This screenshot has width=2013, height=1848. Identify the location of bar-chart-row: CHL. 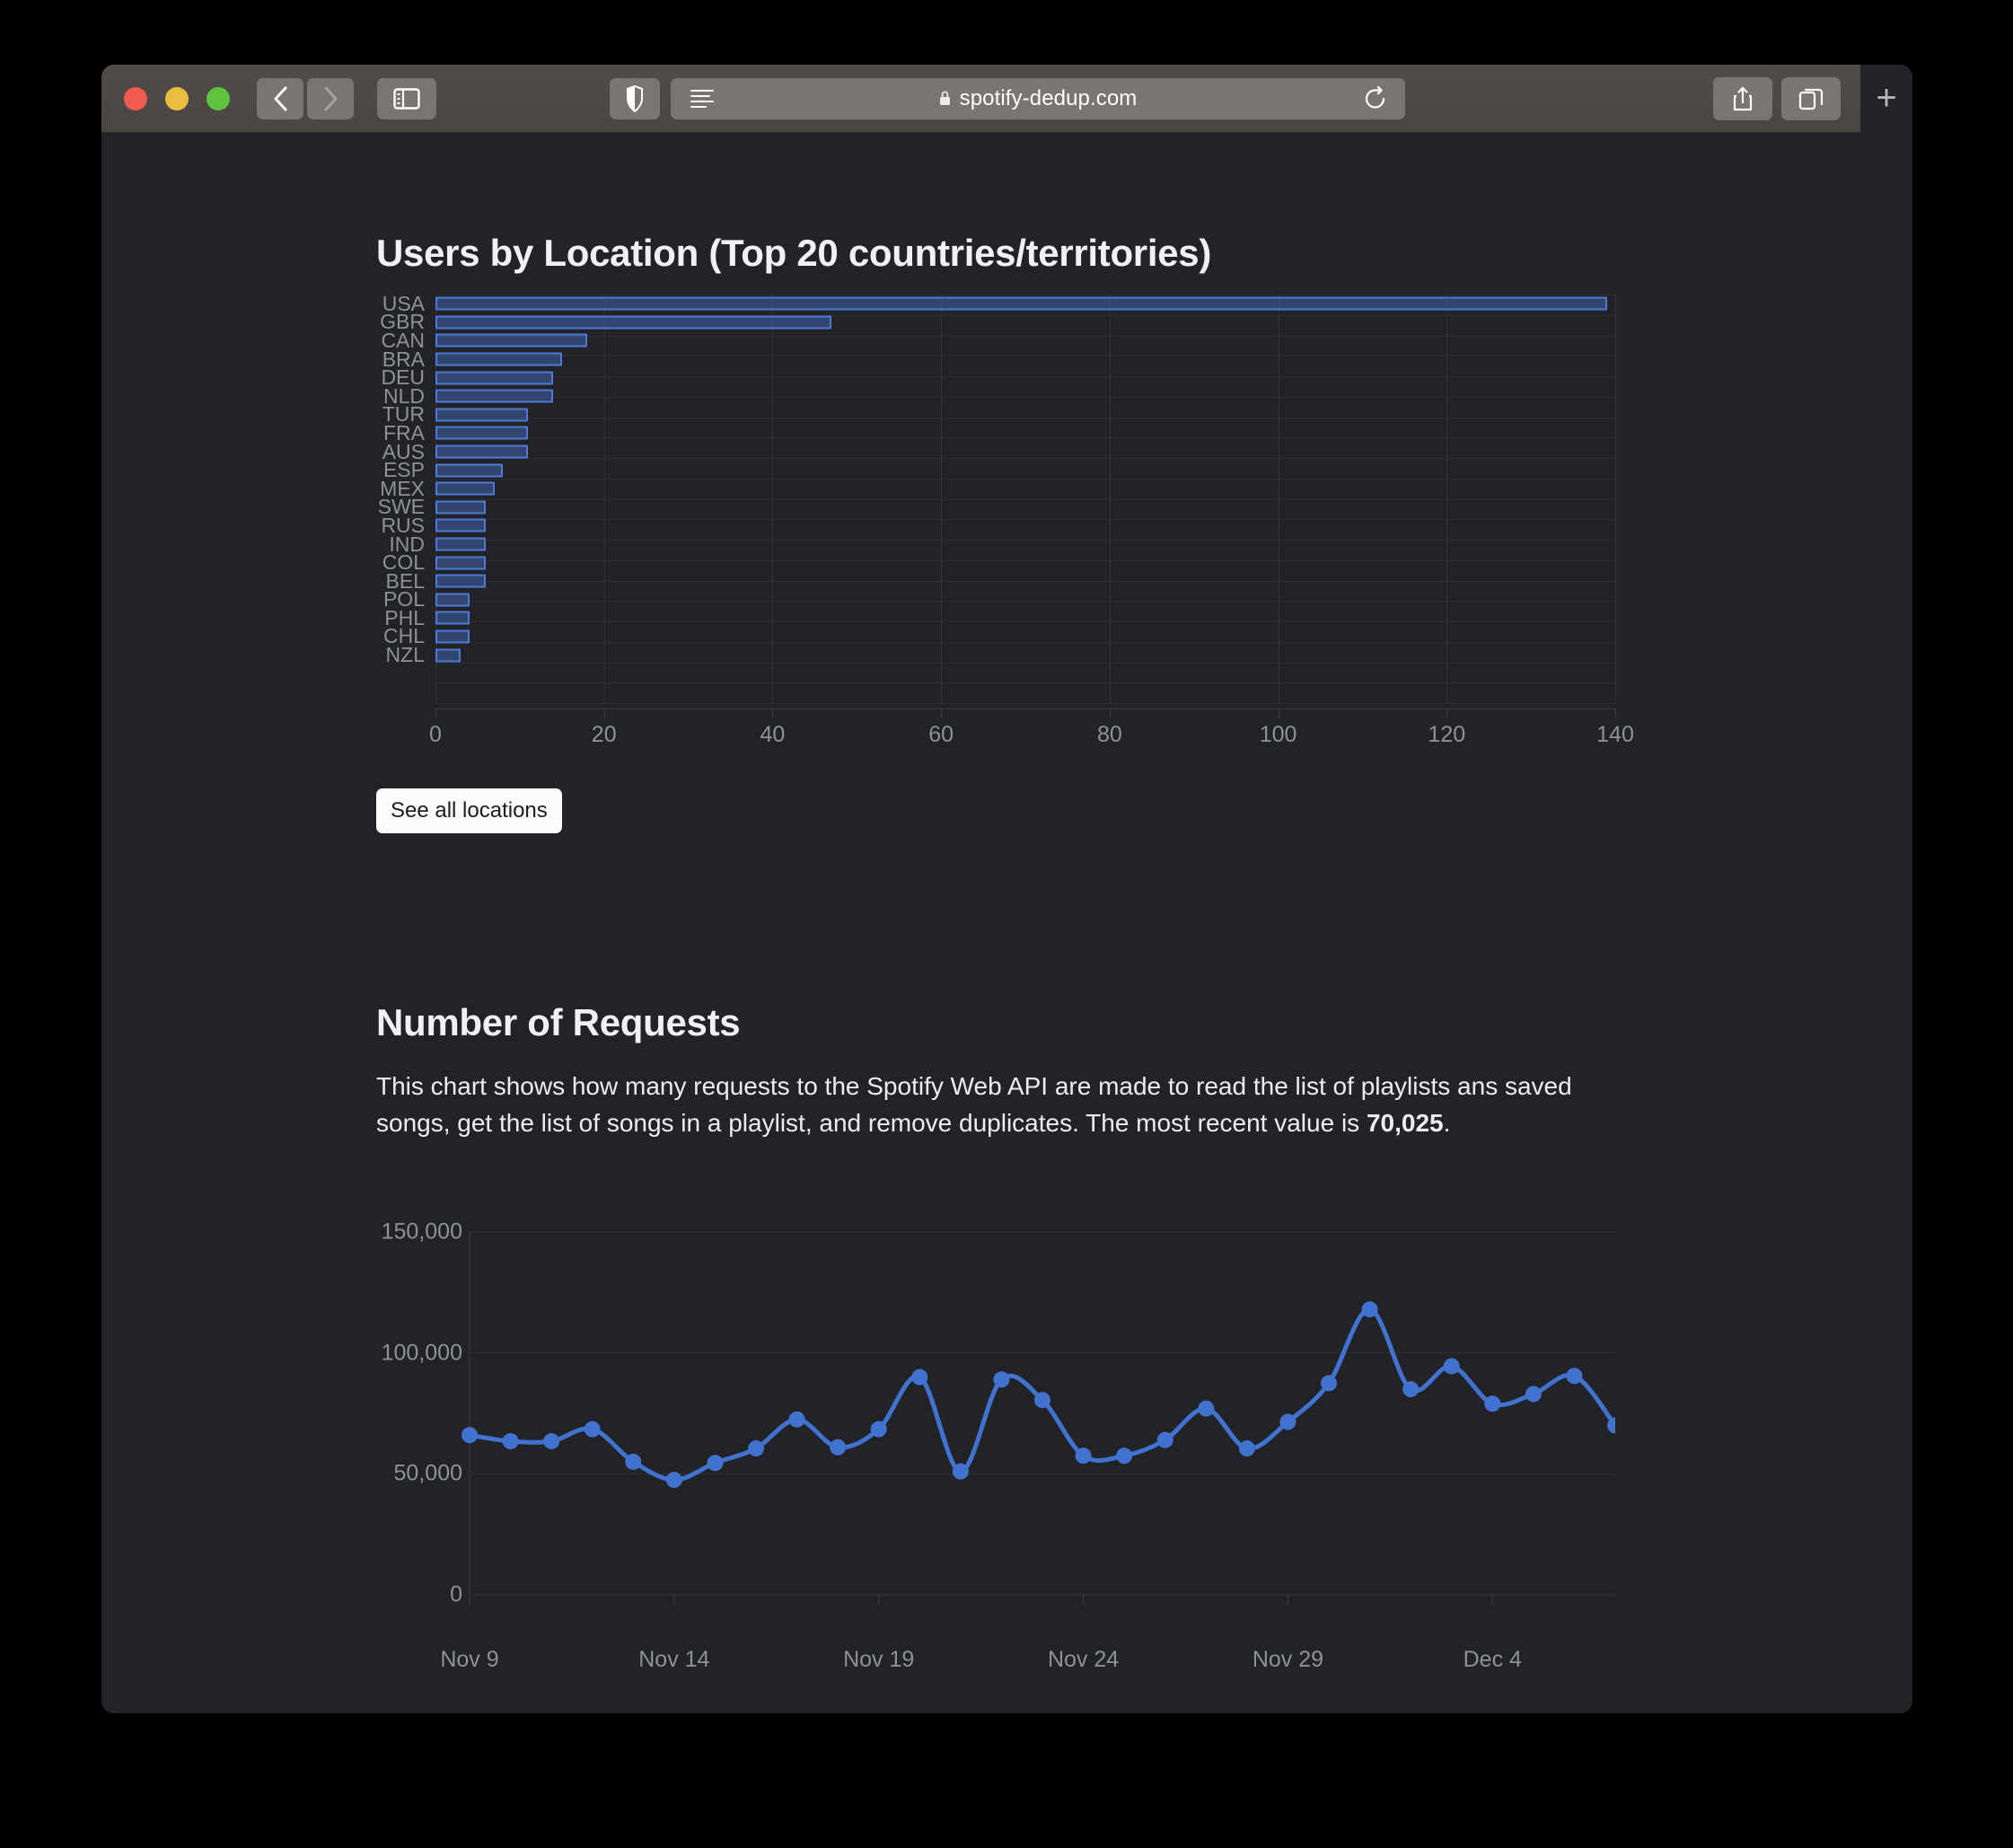
(995, 636).